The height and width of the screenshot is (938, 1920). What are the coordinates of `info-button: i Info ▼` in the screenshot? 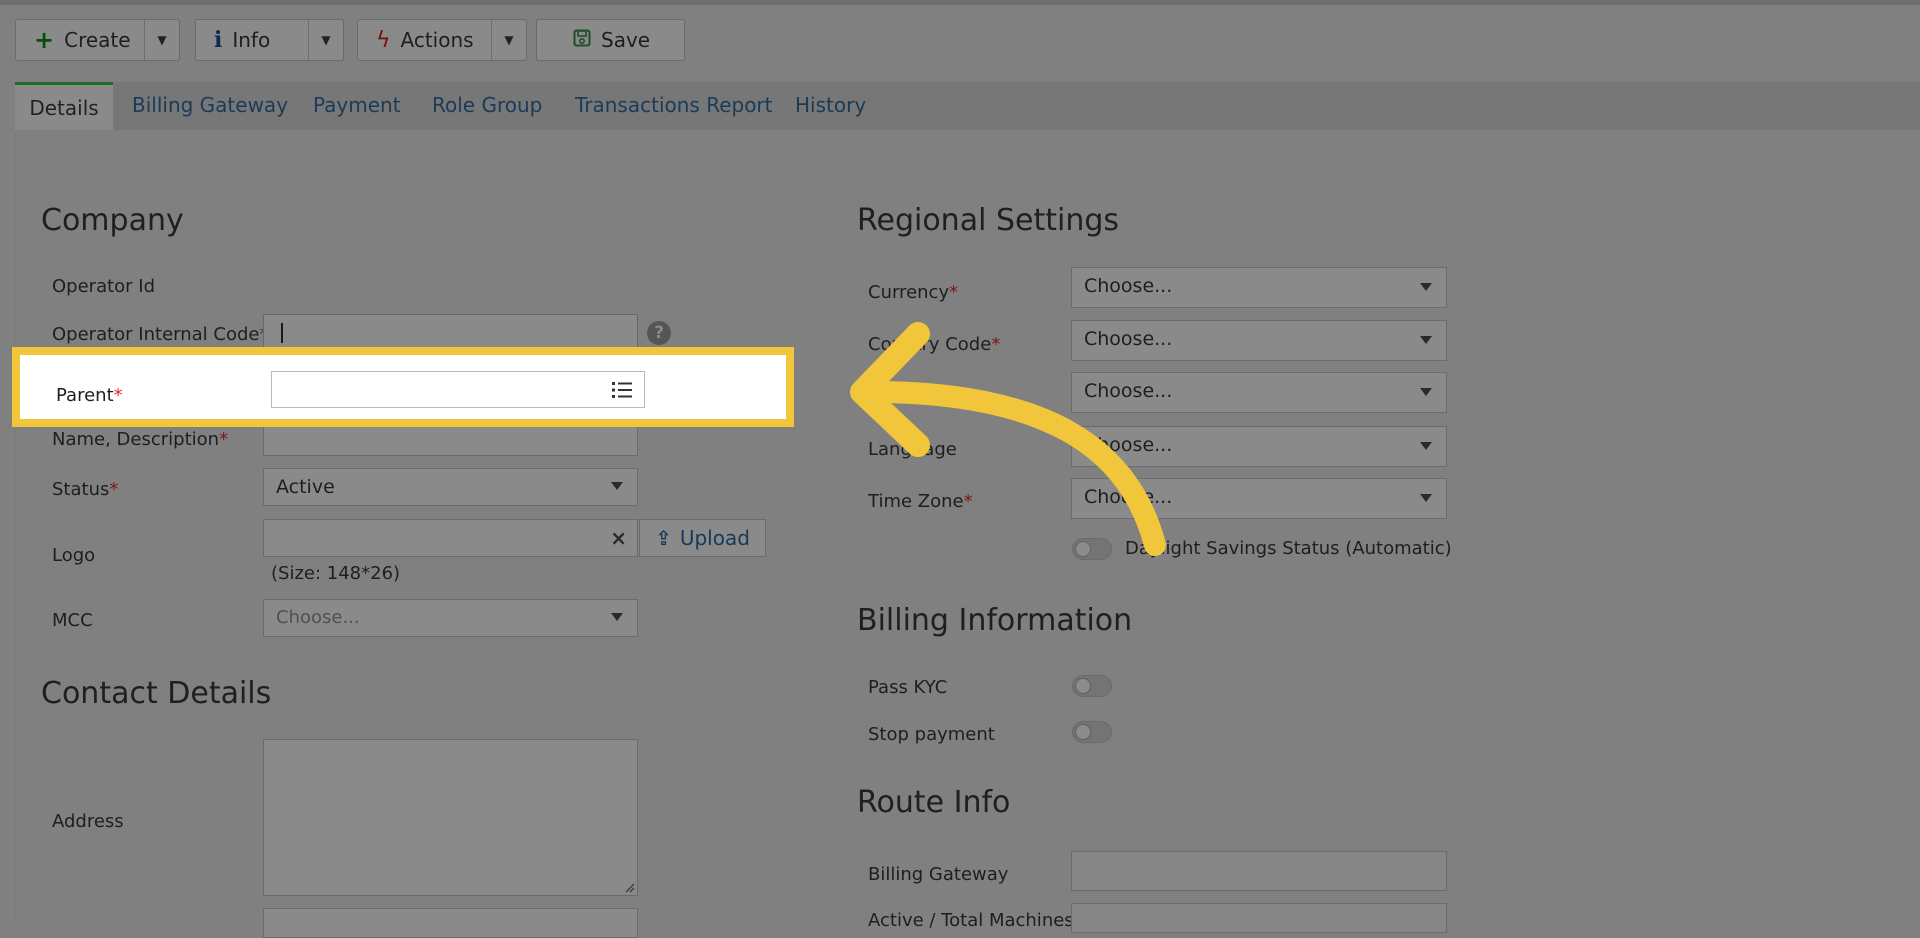 It's located at (269, 40).